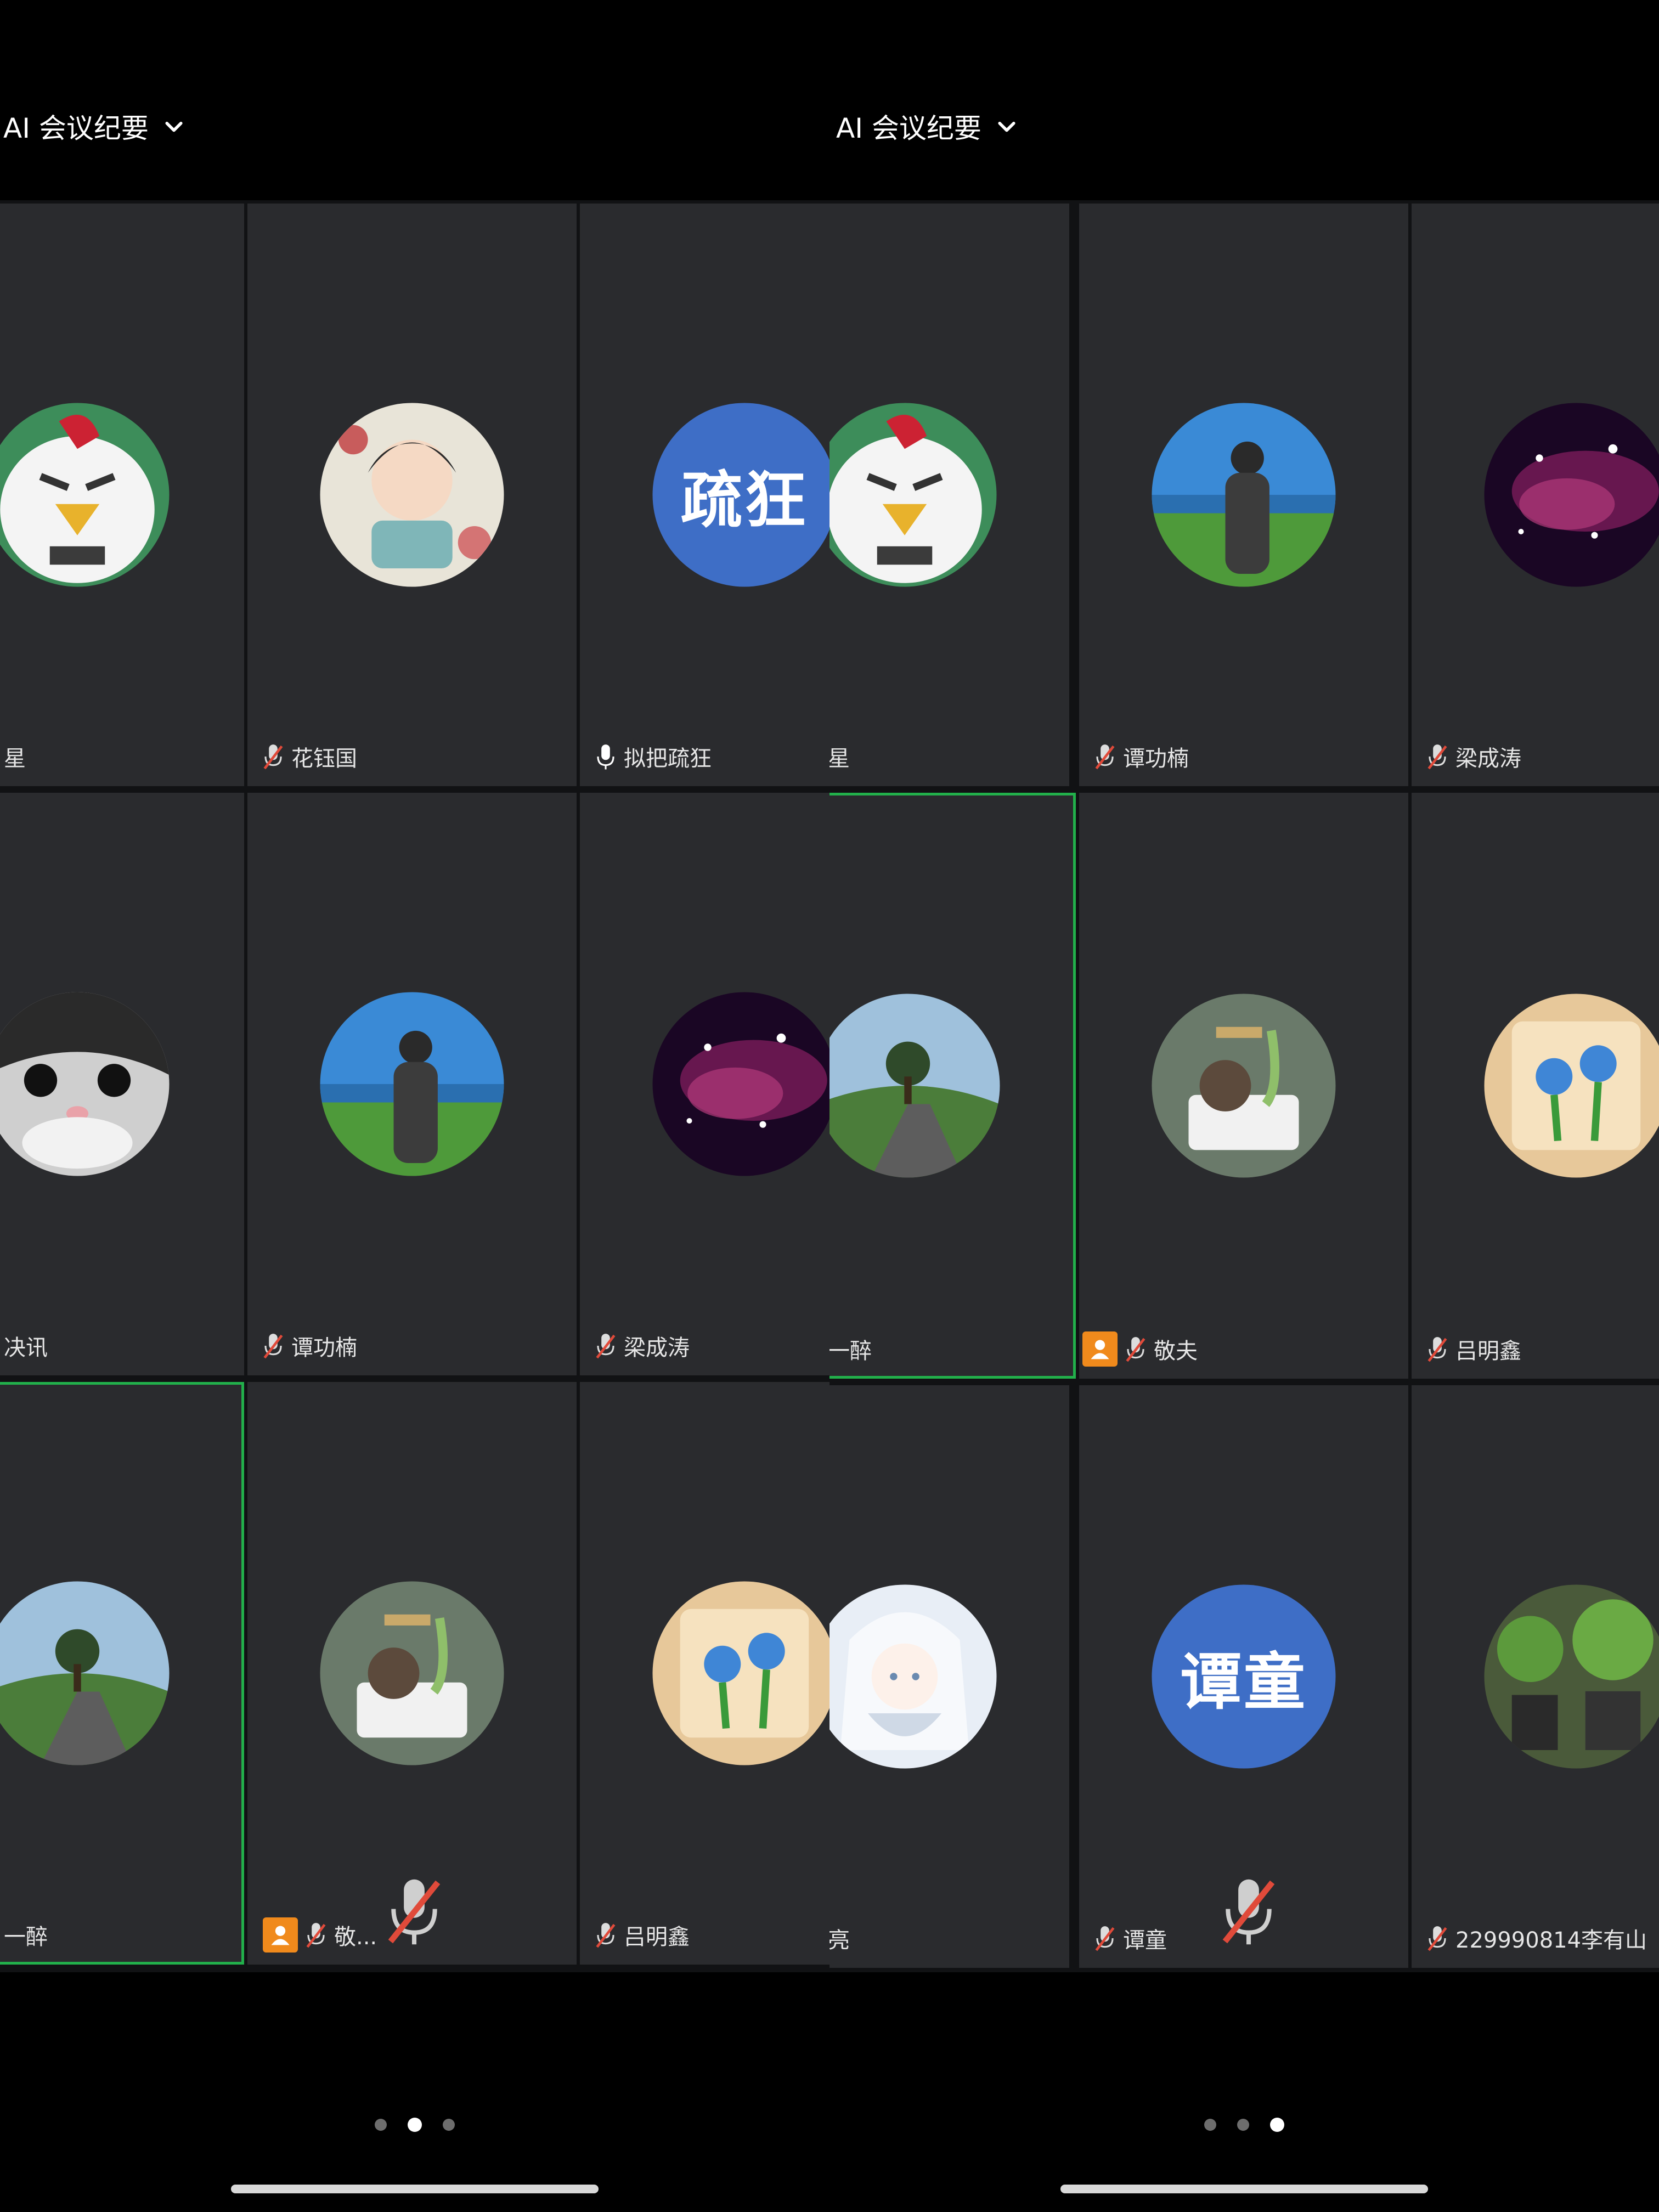  I want to click on anime-boy-icon, so click(412, 495).